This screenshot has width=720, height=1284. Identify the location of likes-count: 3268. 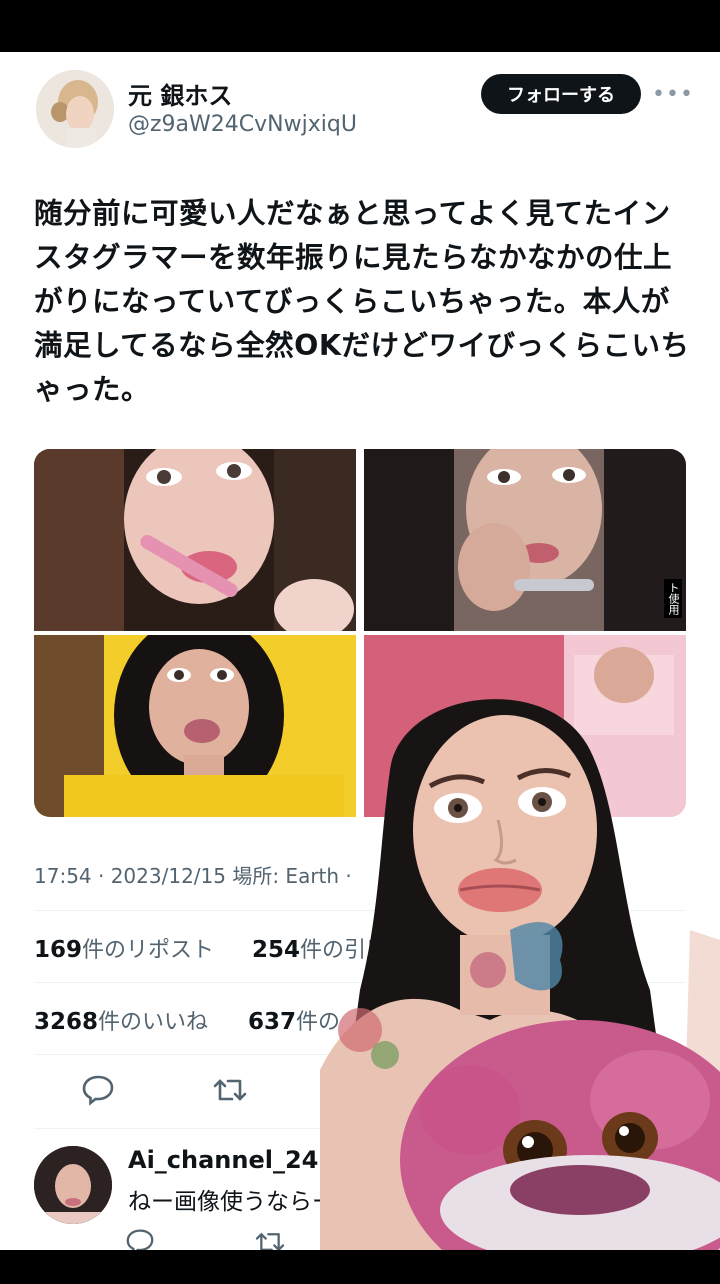
(66, 1022).